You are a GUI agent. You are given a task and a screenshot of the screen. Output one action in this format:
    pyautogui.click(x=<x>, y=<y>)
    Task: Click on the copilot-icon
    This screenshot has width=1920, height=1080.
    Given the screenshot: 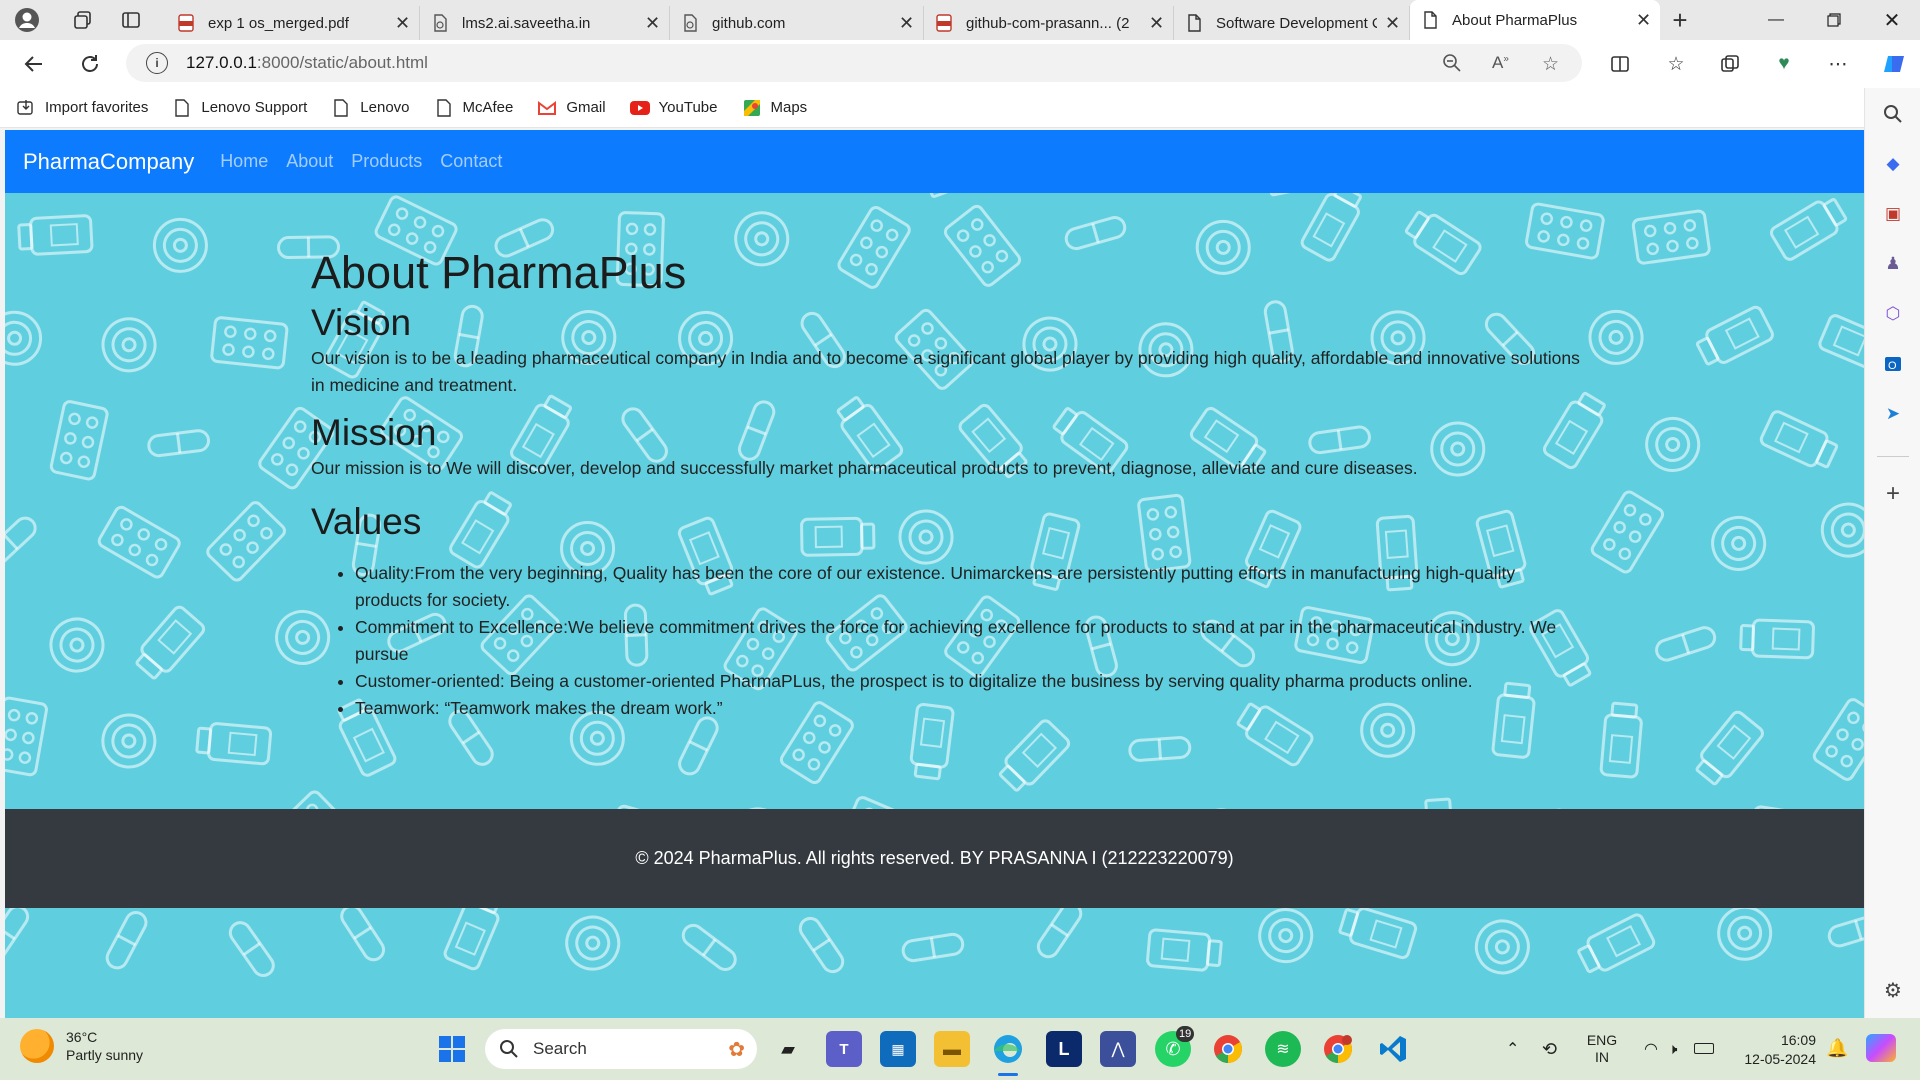 What is the action you would take?
    pyautogui.click(x=1894, y=64)
    